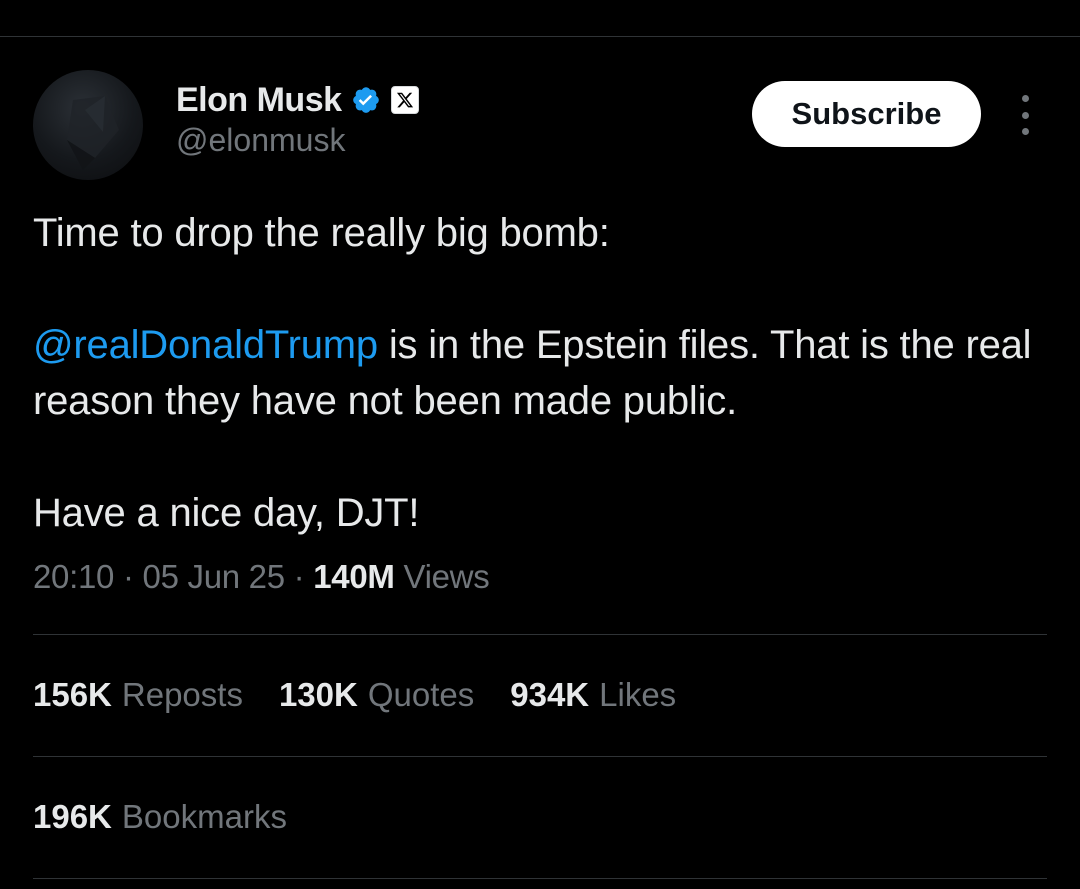  Describe the element at coordinates (93, 133) in the screenshot. I see `avatar-image` at that location.